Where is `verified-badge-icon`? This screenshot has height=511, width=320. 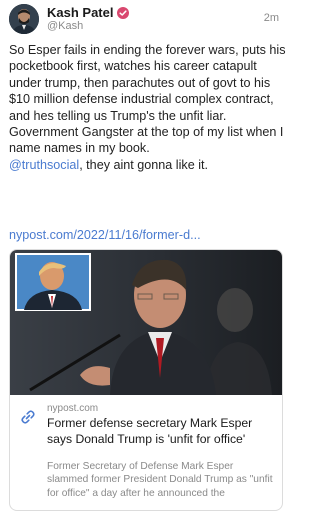 verified-badge-icon is located at coordinates (123, 12).